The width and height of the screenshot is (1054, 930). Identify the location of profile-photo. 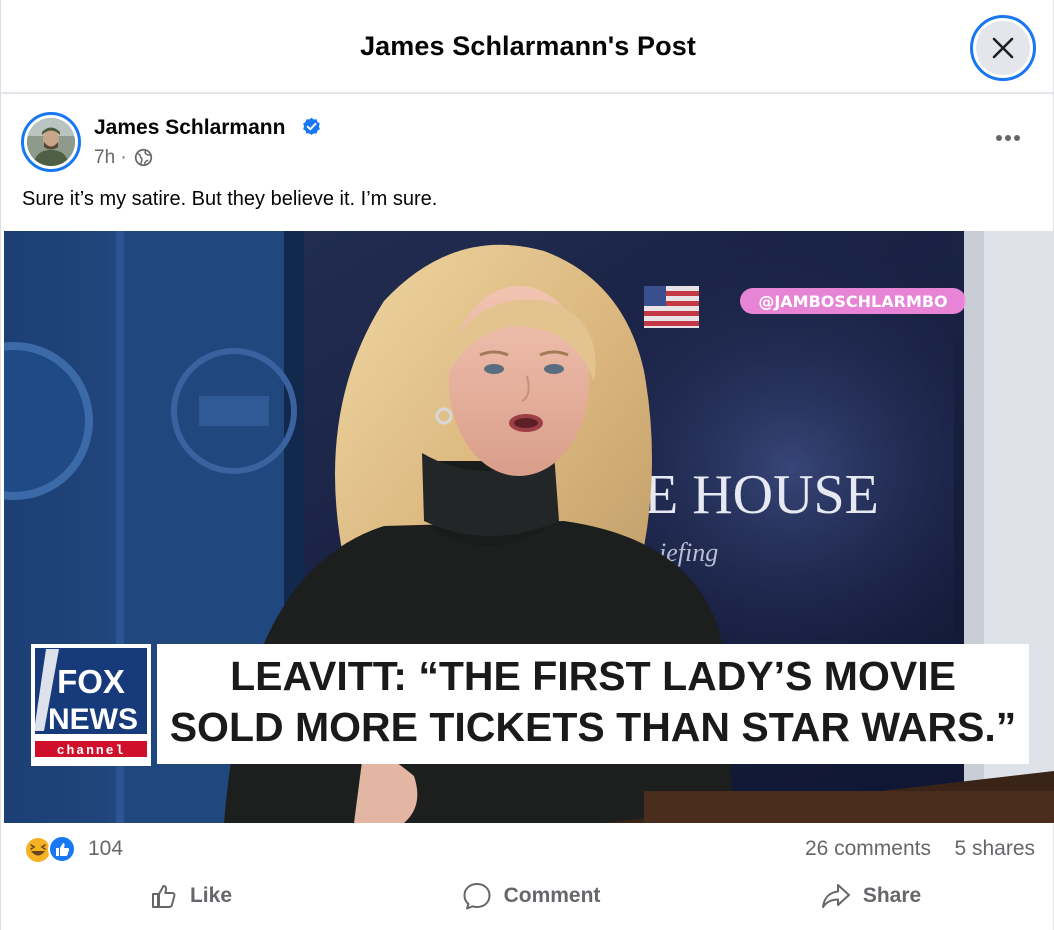
(51, 142).